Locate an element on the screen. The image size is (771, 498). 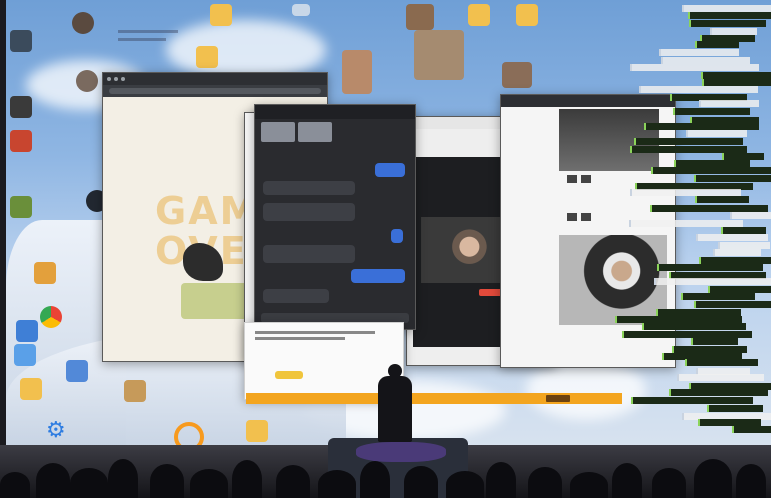
url-field is located at coordinates (215, 91).